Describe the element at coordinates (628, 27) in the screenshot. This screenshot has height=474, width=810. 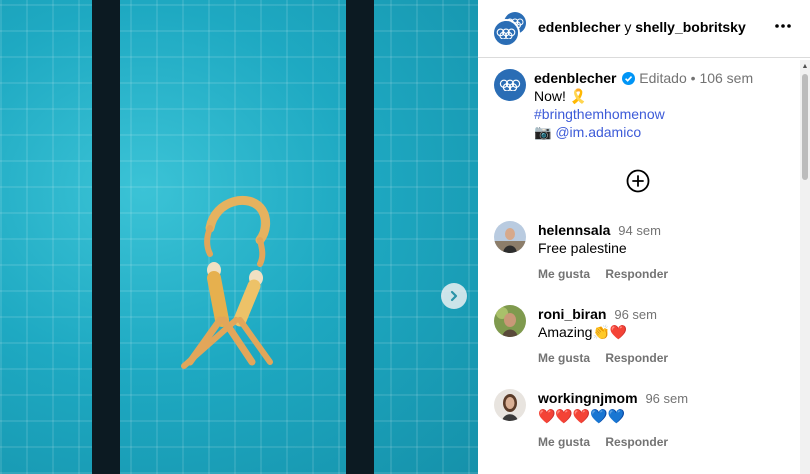
I see `header-joiner: y` at that location.